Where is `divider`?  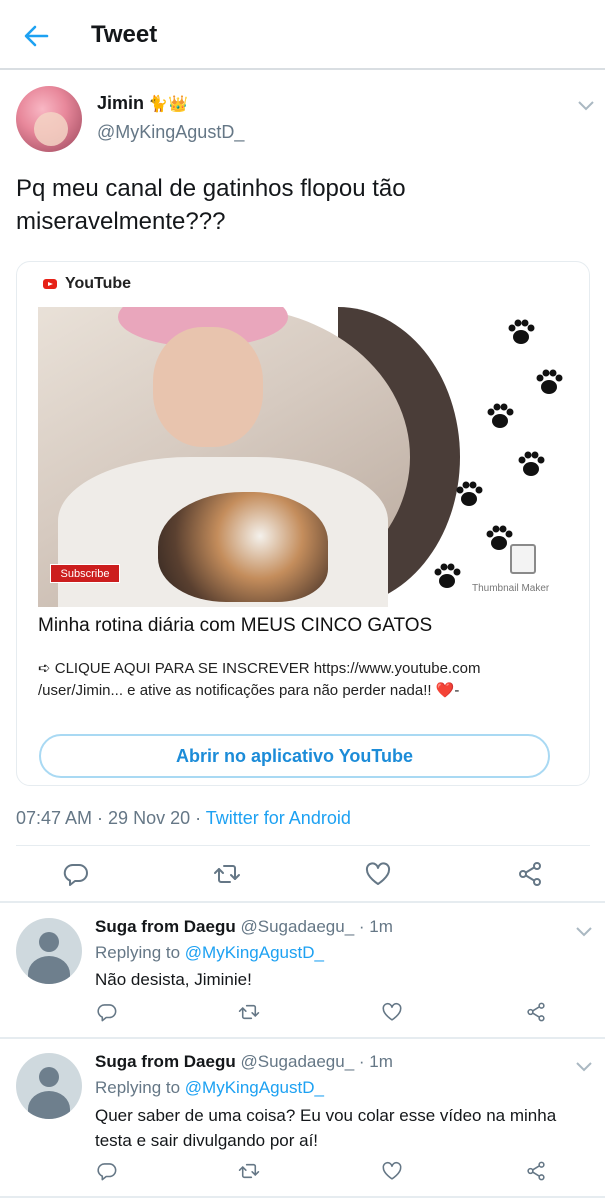
divider is located at coordinates (303, 845).